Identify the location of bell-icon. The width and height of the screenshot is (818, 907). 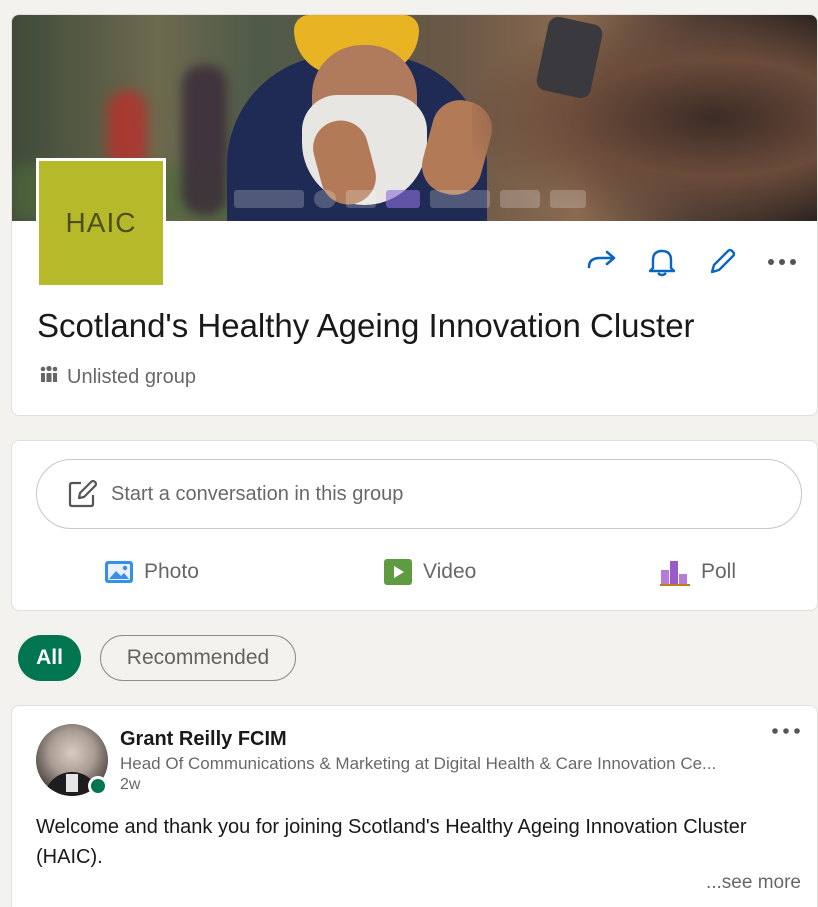
(662, 262).